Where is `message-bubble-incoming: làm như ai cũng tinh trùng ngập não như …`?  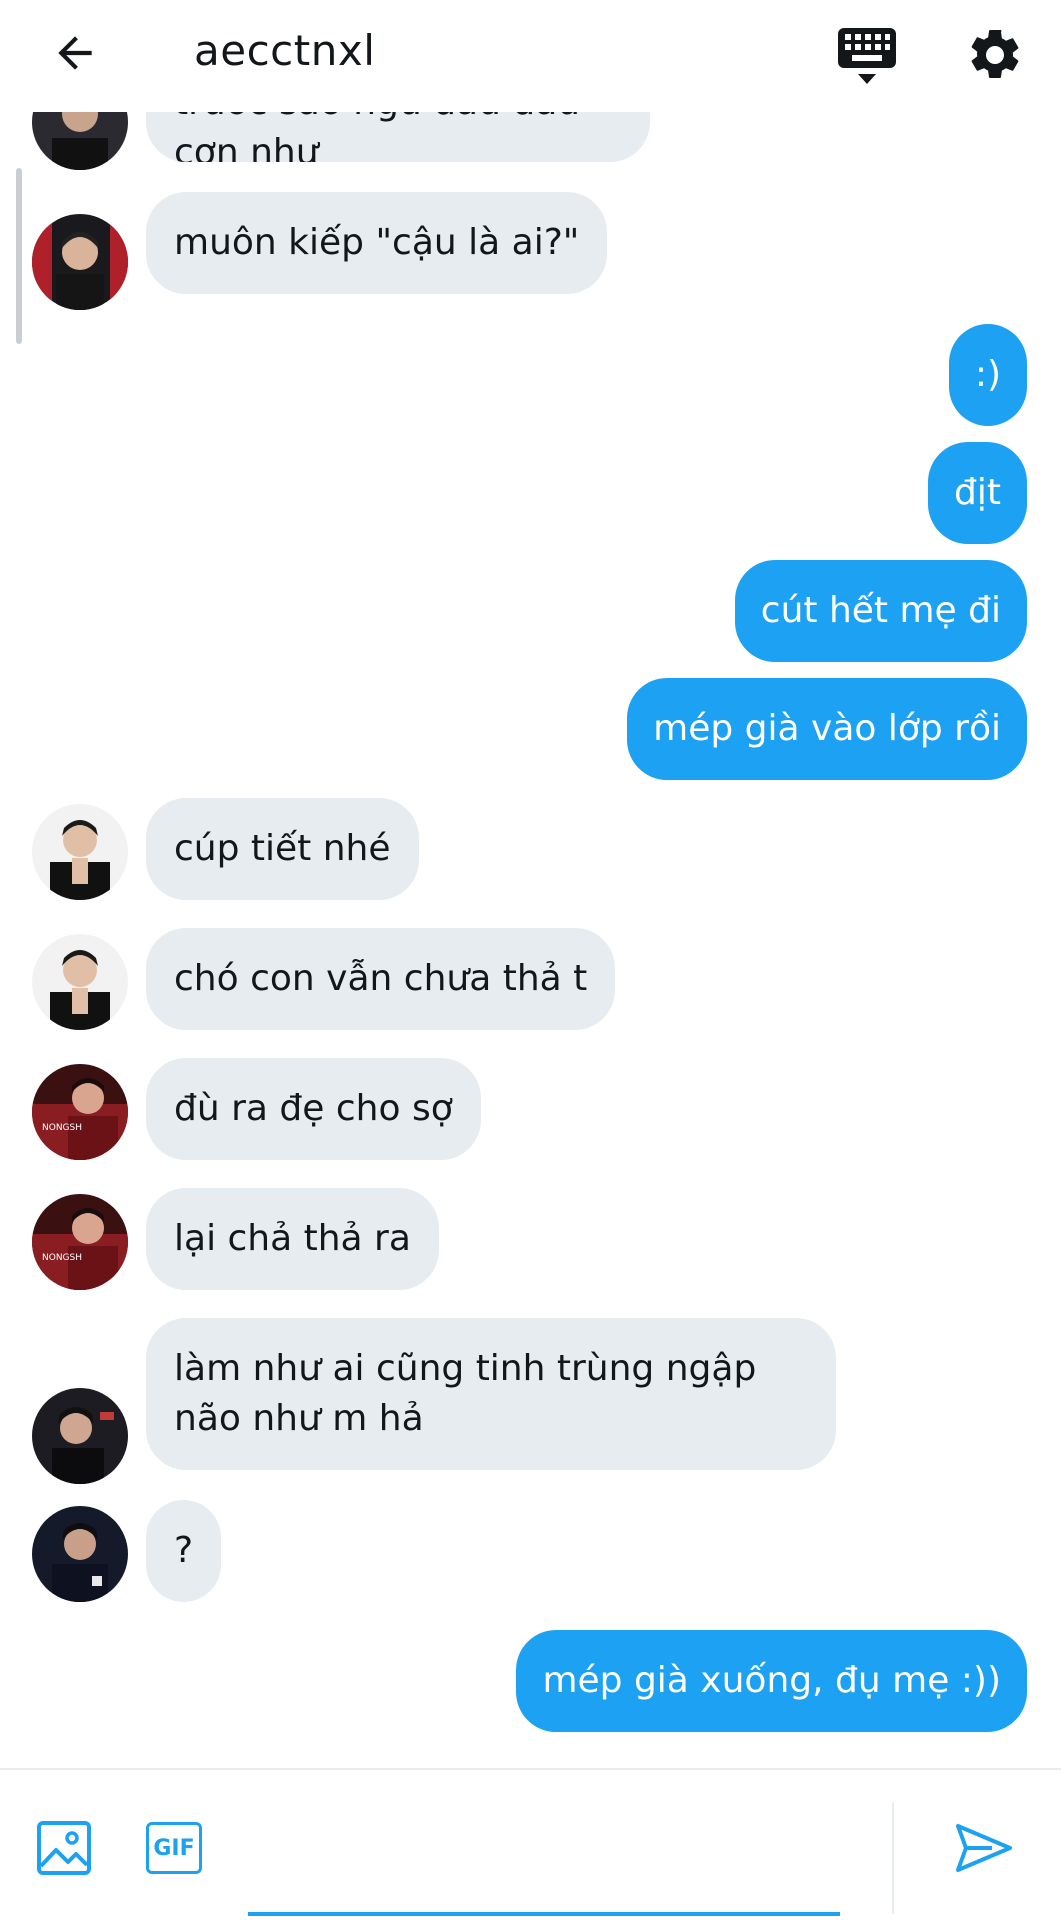 message-bubble-incoming: làm như ai cũng tinh trùng ngập não như … is located at coordinates (491, 1394).